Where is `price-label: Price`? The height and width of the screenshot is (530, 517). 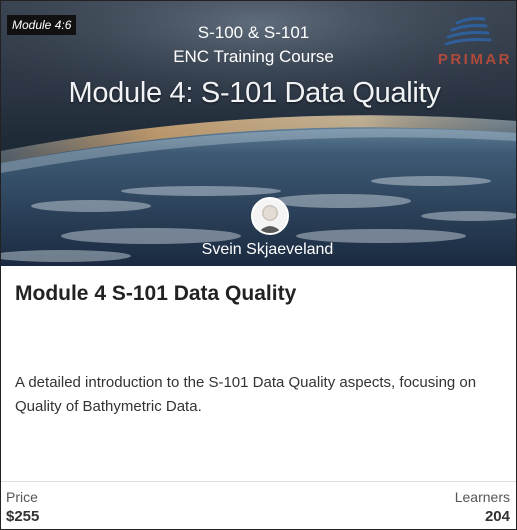
price-label: Price is located at coordinates (22, 497).